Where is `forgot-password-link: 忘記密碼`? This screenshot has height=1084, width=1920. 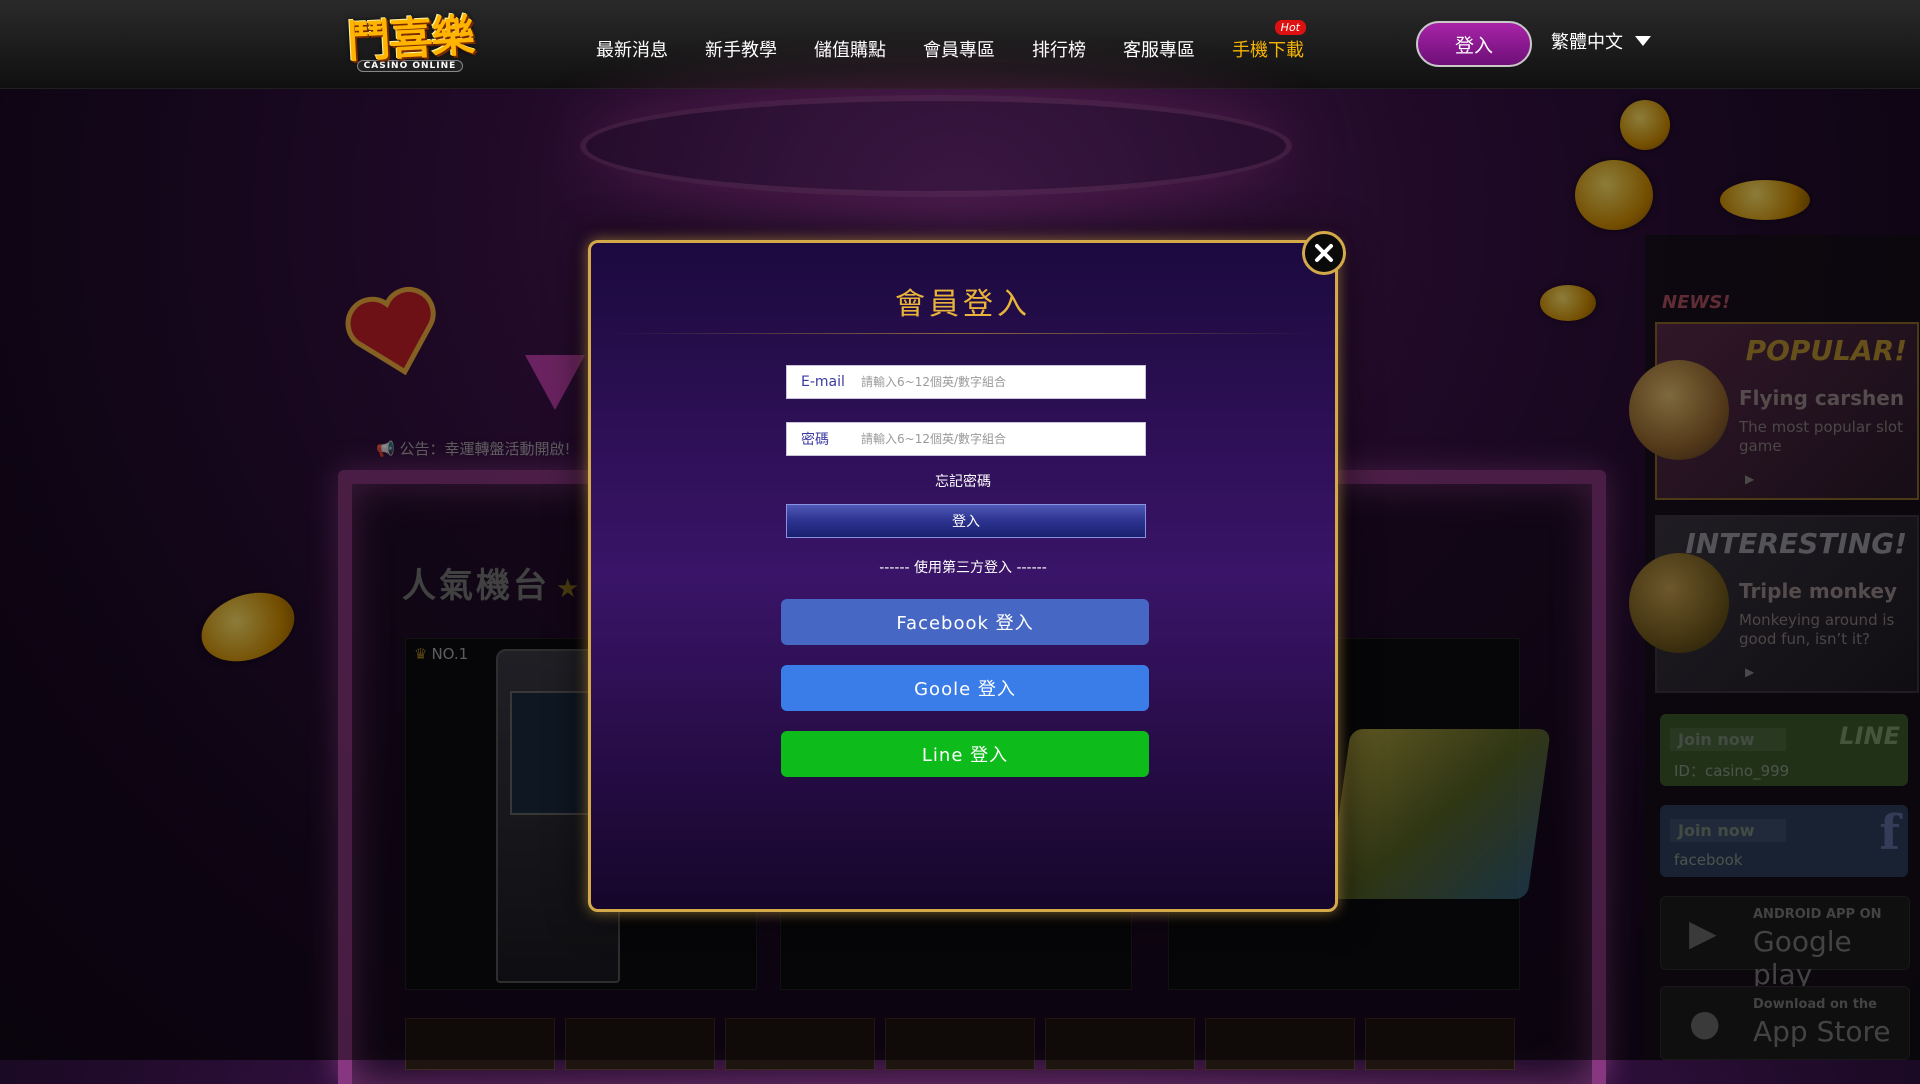
forgot-password-link: 忘記密碼 is located at coordinates (963, 481).